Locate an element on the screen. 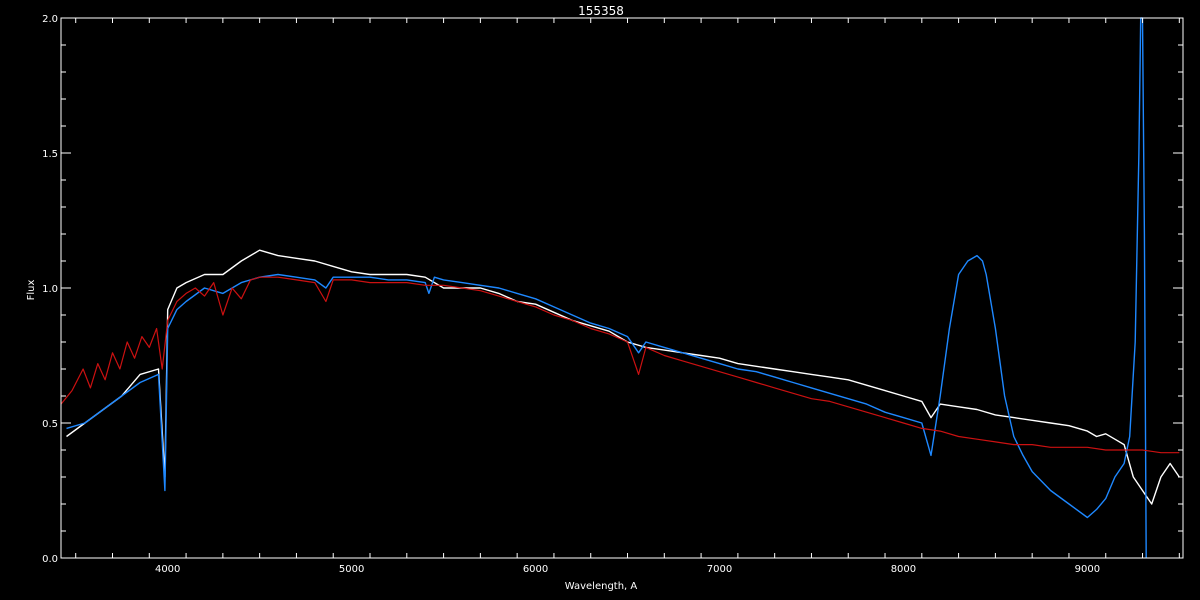 The image size is (1200, 600). y-tick-label: 0.0 is located at coordinates (50, 559).